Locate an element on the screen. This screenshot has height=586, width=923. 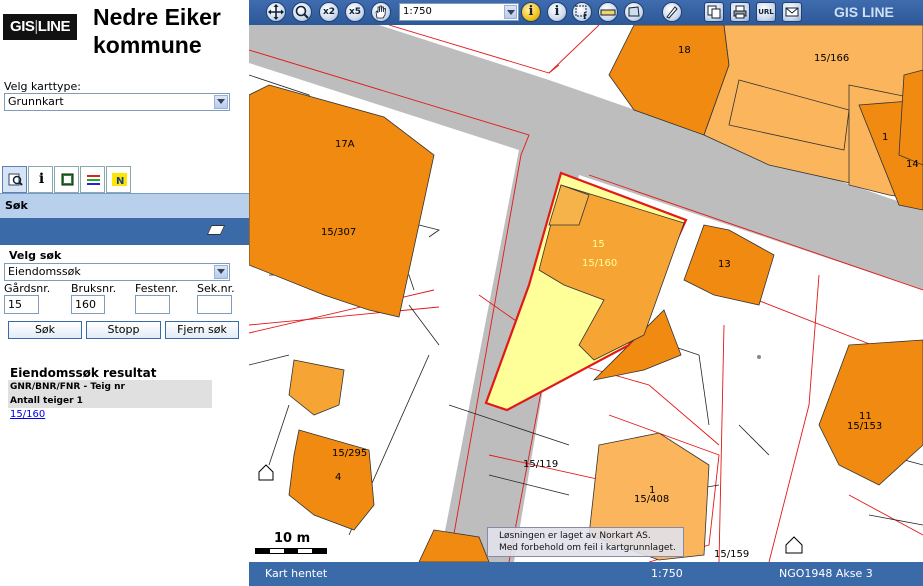
zoom-x5-button: x5 is located at coordinates (355, 12).